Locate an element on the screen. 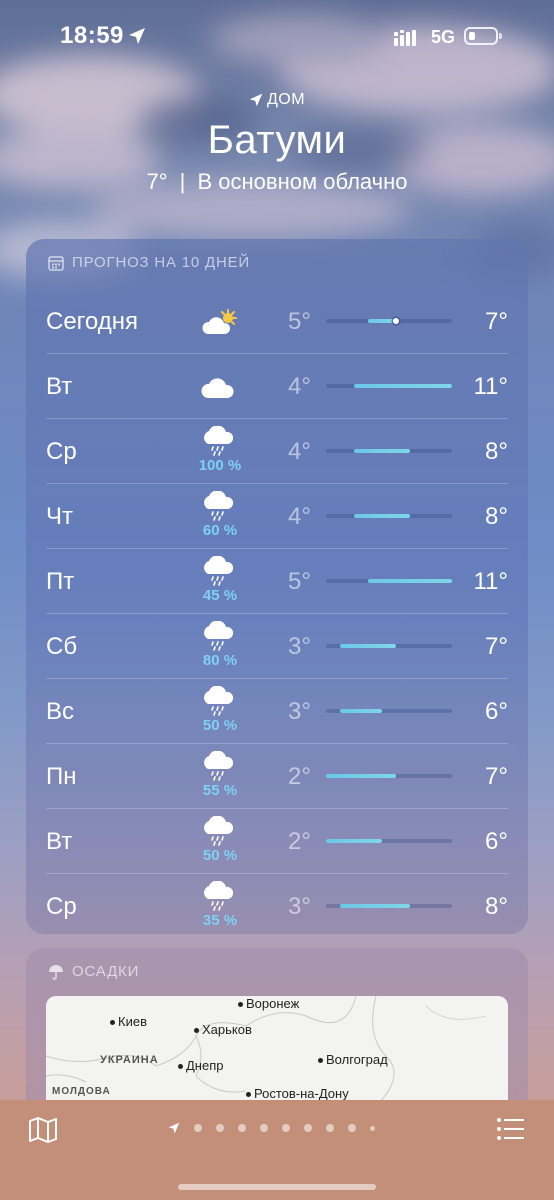 The height and width of the screenshot is (1200, 554). current-temperature-dot is located at coordinates (396, 321).